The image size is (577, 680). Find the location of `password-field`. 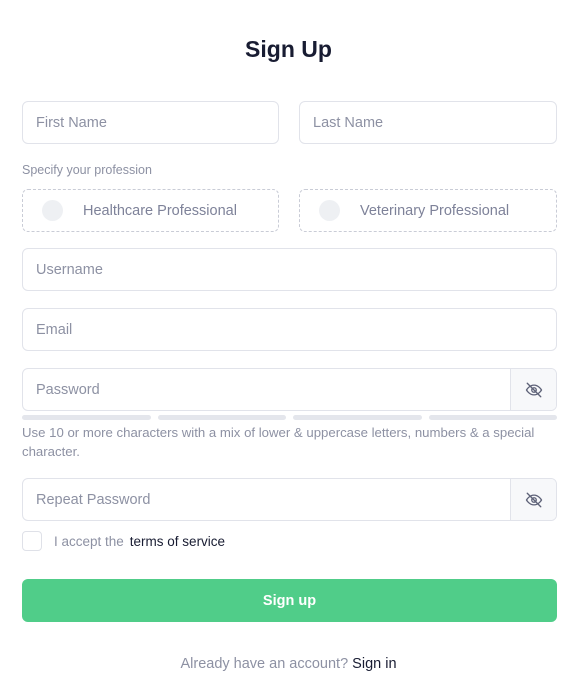

password-field is located at coordinates (289, 389).